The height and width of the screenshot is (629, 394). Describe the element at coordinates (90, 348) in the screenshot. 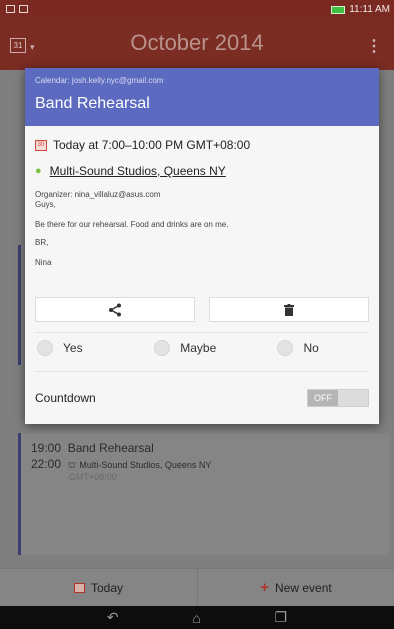

I see `rsvp-yes: Yes` at that location.